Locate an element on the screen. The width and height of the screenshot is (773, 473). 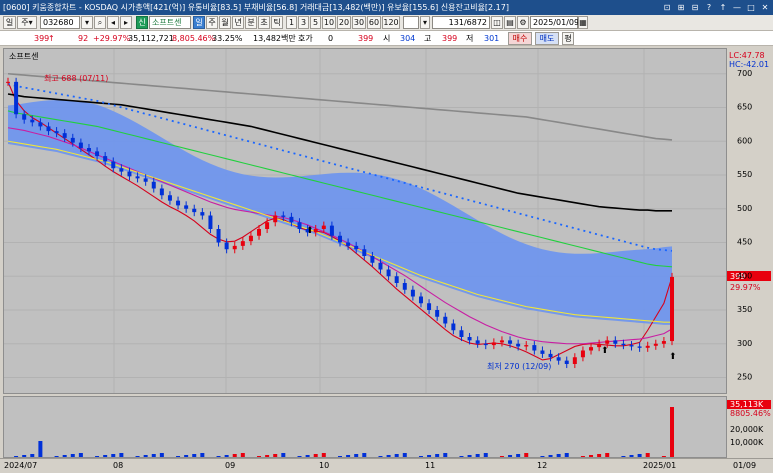
next-icon: ▸ is located at coordinates (126, 22).